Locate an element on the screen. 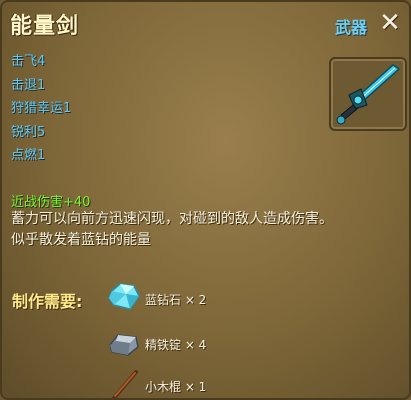  energy-sword-icon is located at coordinates (368, 94).